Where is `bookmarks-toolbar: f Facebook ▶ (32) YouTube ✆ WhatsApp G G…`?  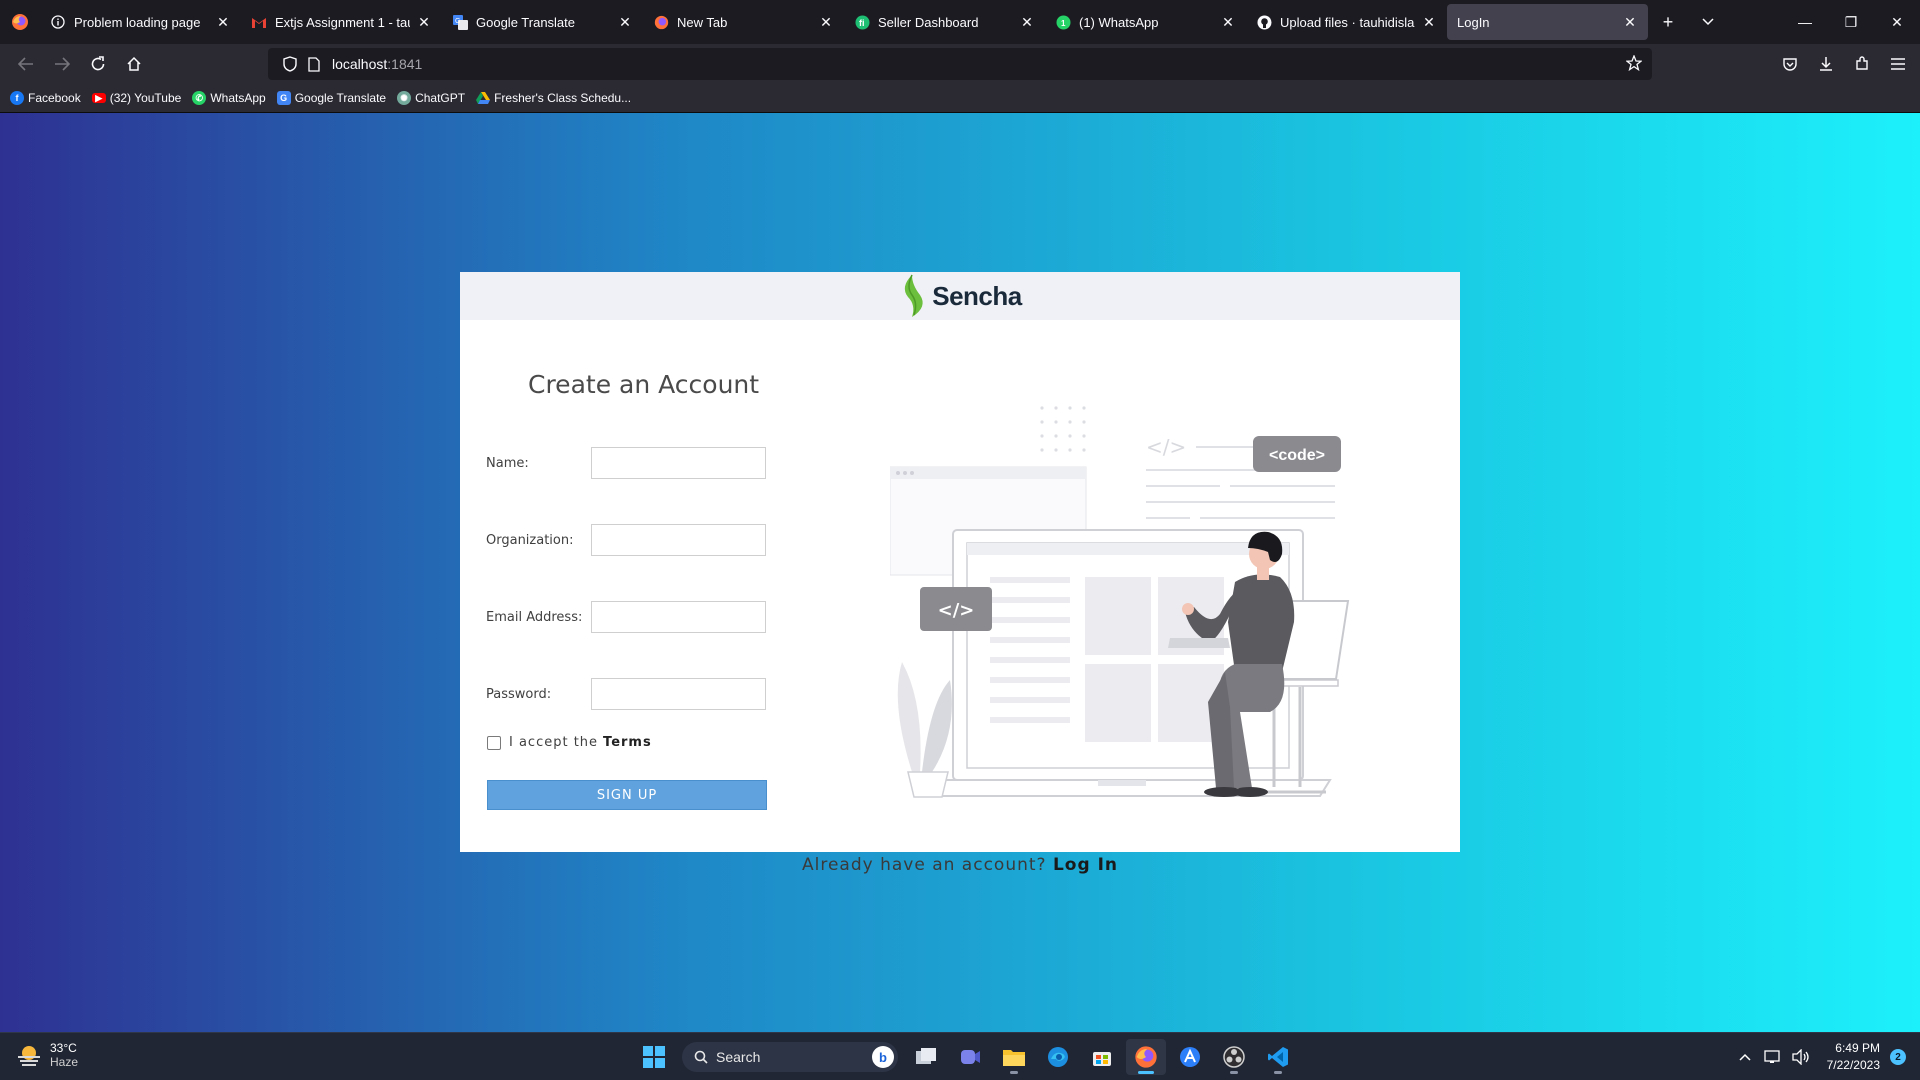
bookmarks-toolbar: f Facebook ▶ (32) YouTube ✆ WhatsApp G G… is located at coordinates (960, 98).